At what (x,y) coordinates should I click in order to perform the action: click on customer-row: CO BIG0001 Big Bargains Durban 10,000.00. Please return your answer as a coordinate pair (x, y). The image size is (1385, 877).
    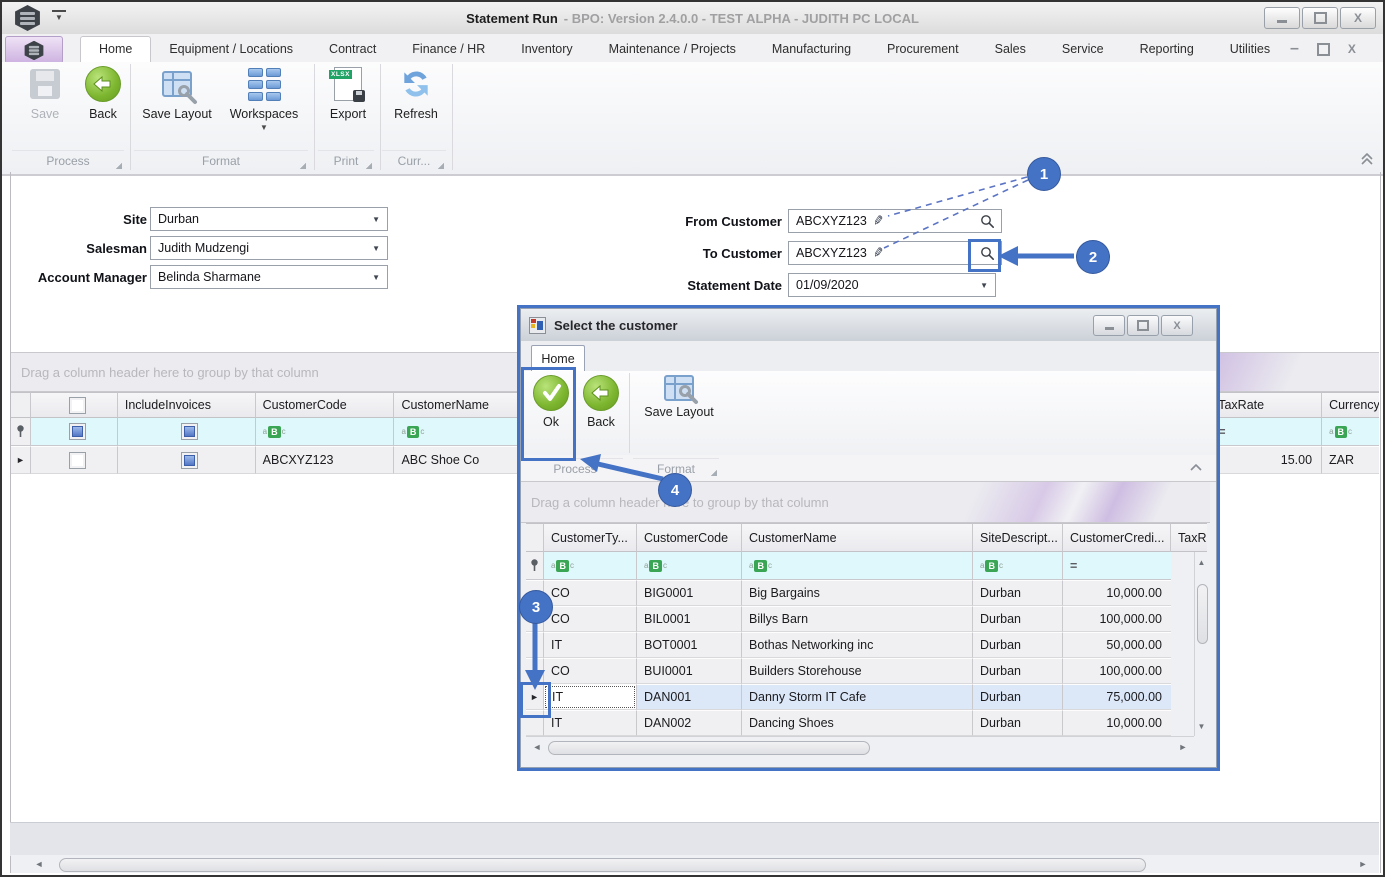
    Looking at the image, I should click on (860, 593).